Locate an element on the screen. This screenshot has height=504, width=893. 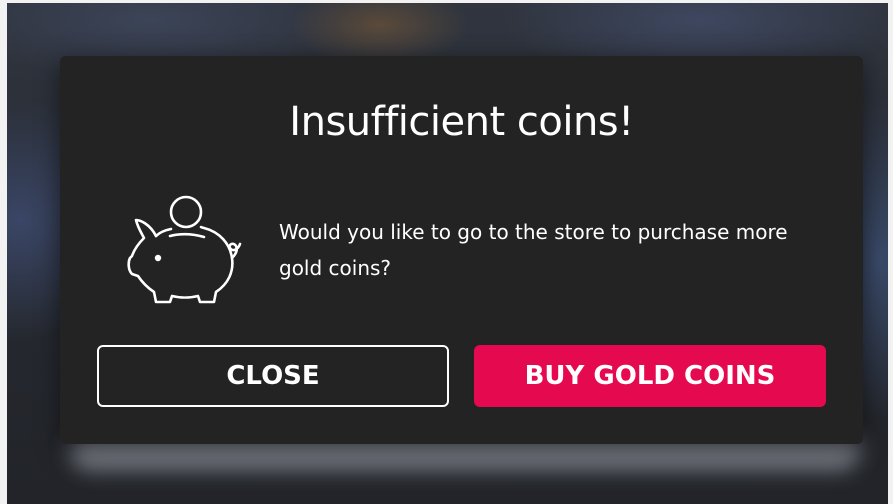
buy-gold-coins-button: BUY GOLD COINS is located at coordinates (650, 376).